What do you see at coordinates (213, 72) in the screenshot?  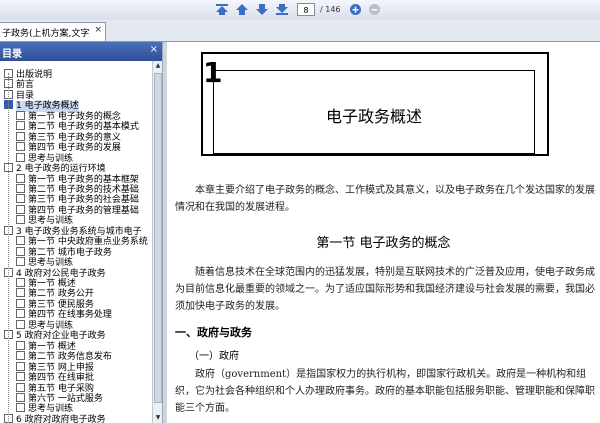 I see `chapter-number: 1` at bounding box center [213, 72].